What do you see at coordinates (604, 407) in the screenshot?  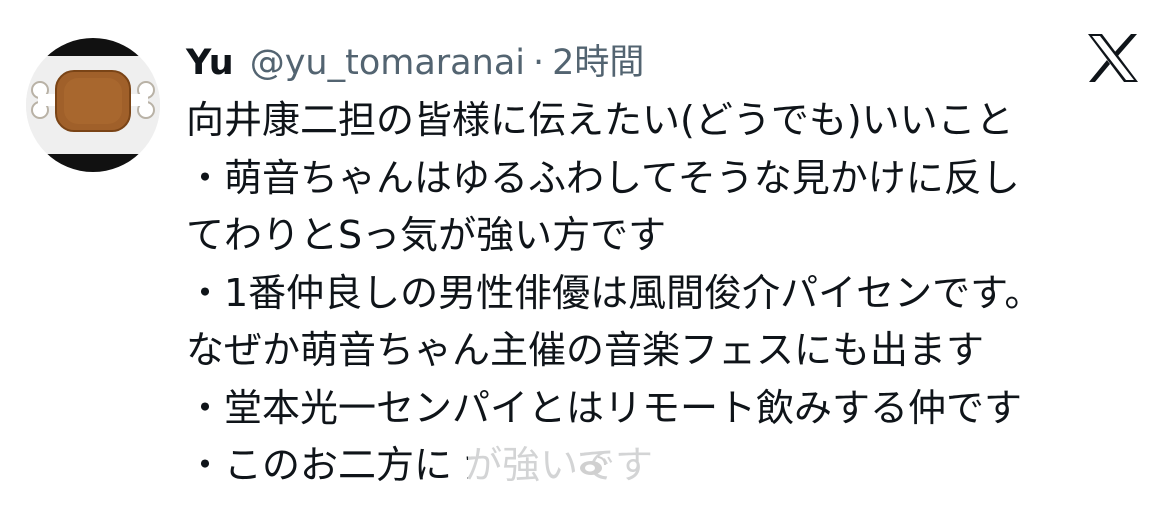 I see `tweet-line: ・堂本光一センパイとはリモート飲みする仲です` at bounding box center [604, 407].